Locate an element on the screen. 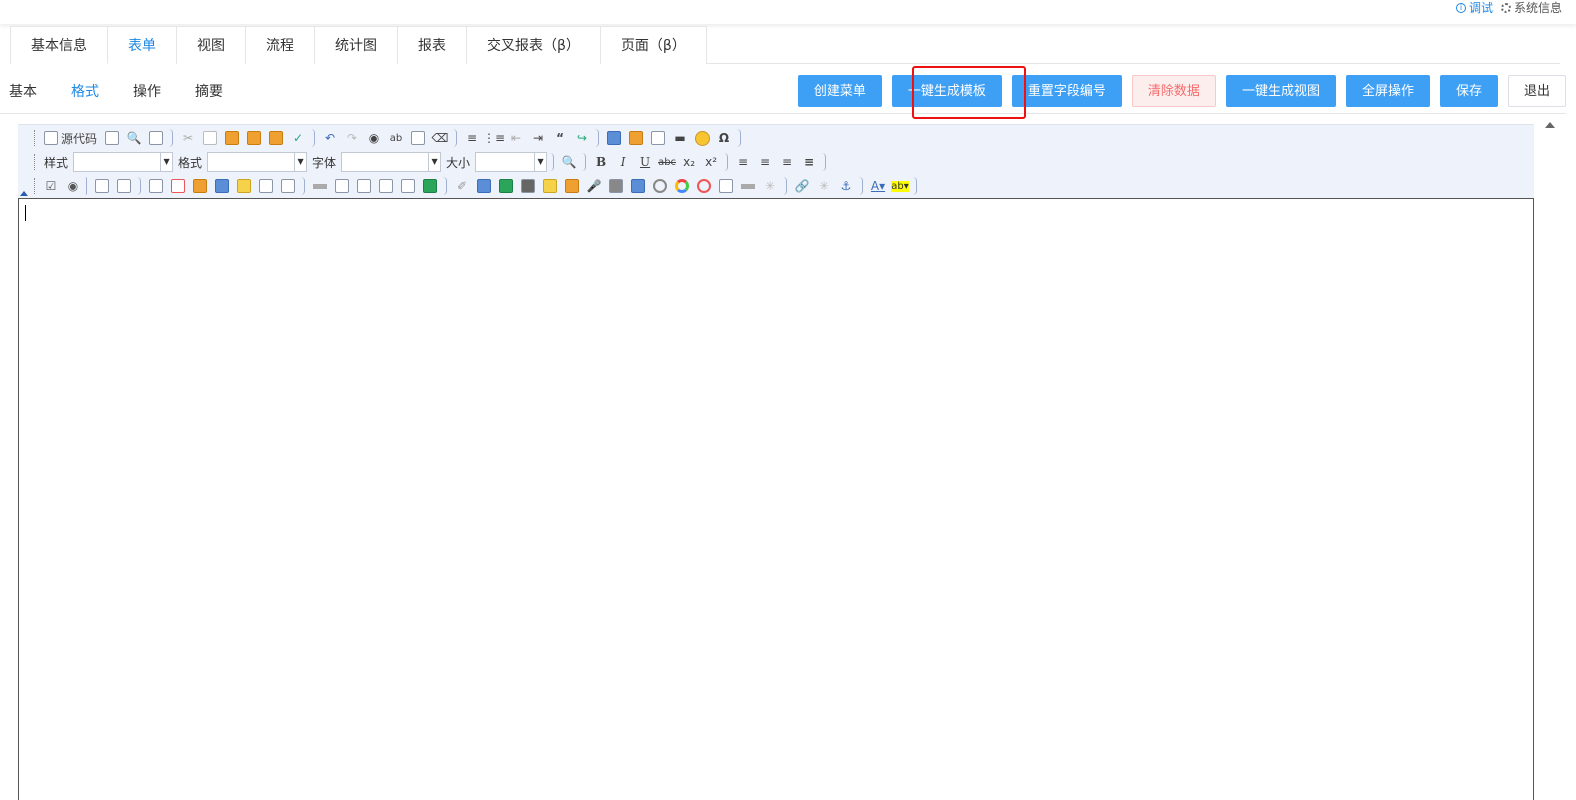 The image size is (1576, 800). save-doc-icon is located at coordinates (112, 138).